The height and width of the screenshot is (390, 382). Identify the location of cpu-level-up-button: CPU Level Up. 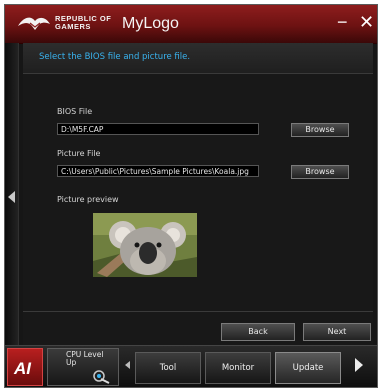
(83, 367).